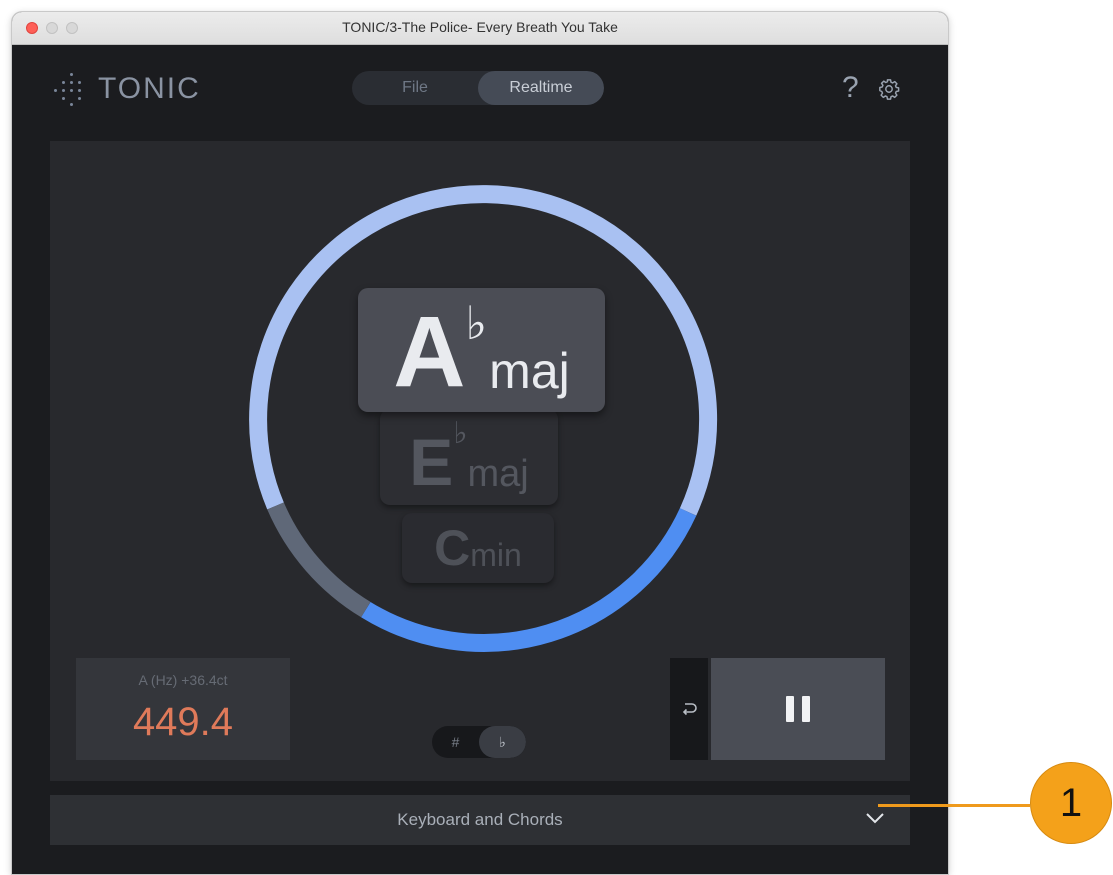 This screenshot has height=875, width=1113. Describe the element at coordinates (415, 88) in the screenshot. I see `tab-file: File` at that location.